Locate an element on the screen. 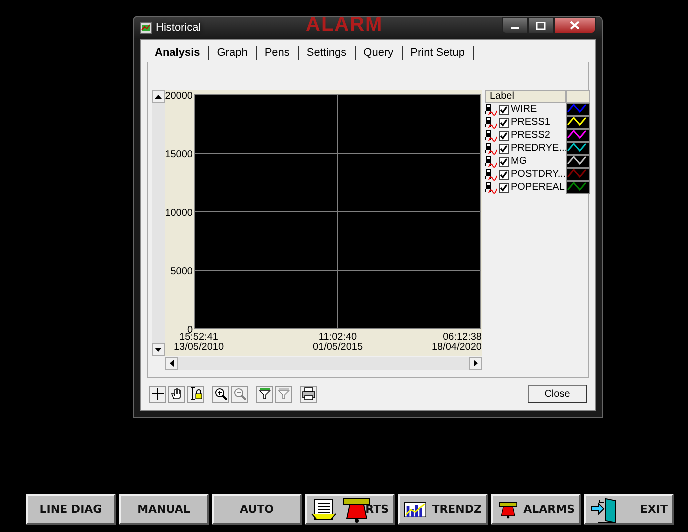  up-arrow-icon is located at coordinates (158, 96).